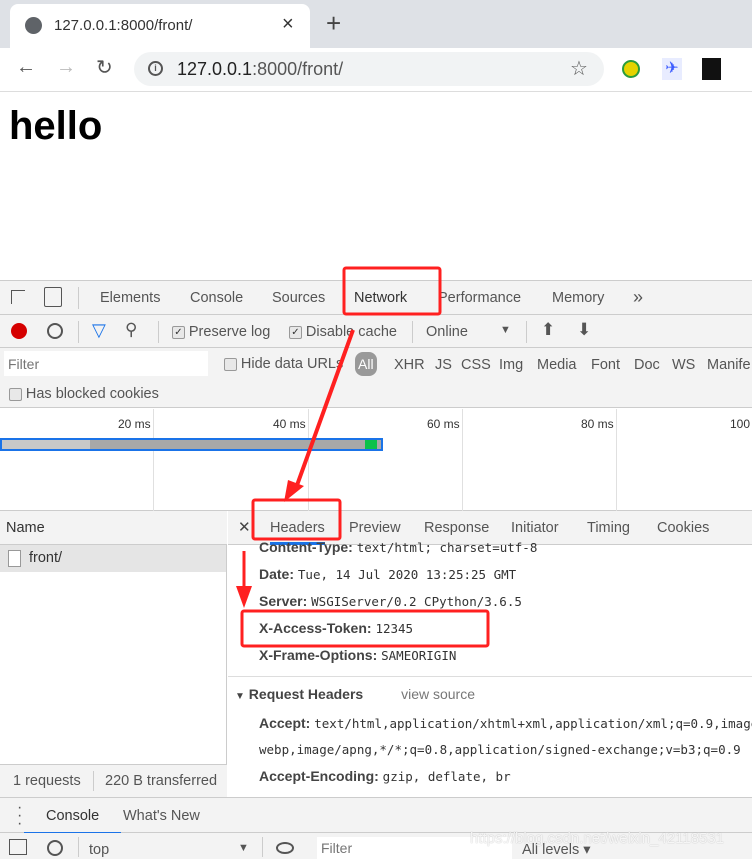 The width and height of the screenshot is (752, 859). What do you see at coordinates (244, 597) in the screenshot?
I see `annotation-arrowhead` at bounding box center [244, 597].